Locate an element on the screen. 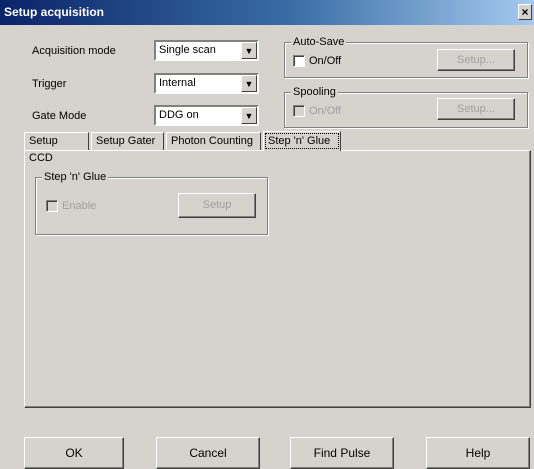 The image size is (534, 469). gate-mode-label: Gate Mode is located at coordinates (59, 116).